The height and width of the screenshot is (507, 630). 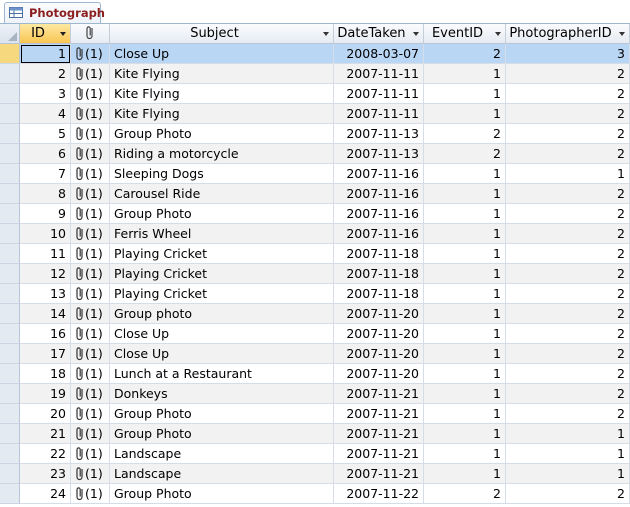 What do you see at coordinates (379, 174) in the screenshot?
I see `cell-datetaken: 2007-11-16` at bounding box center [379, 174].